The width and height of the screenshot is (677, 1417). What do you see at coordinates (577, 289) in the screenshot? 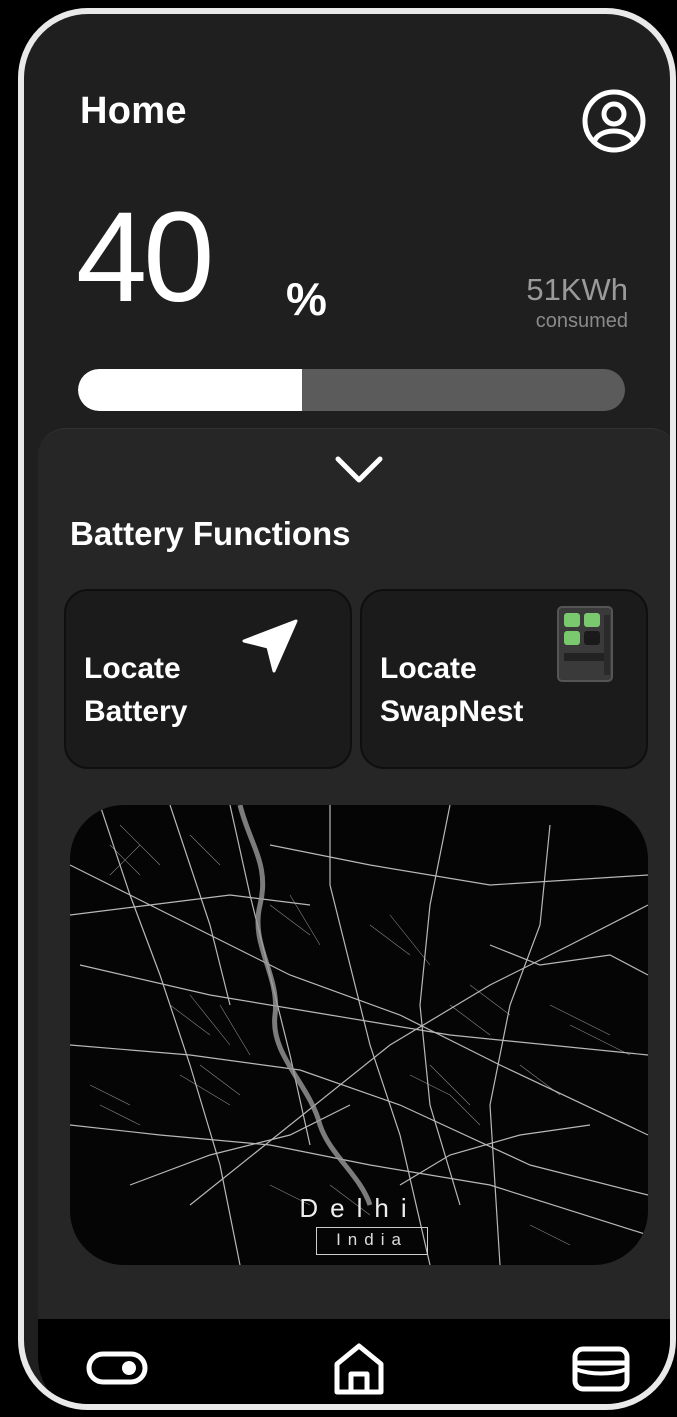
I see `energy-consumed-value: 51KWh` at bounding box center [577, 289].